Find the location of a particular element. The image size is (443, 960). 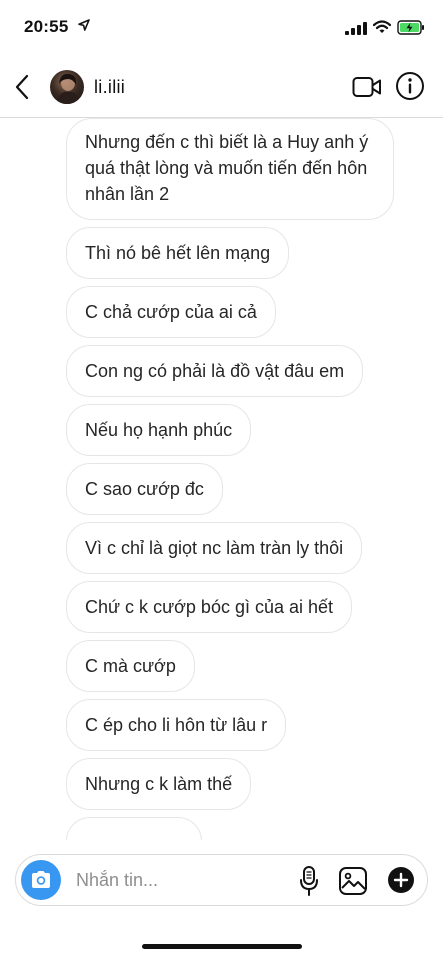

camera-button is located at coordinates (41, 880).